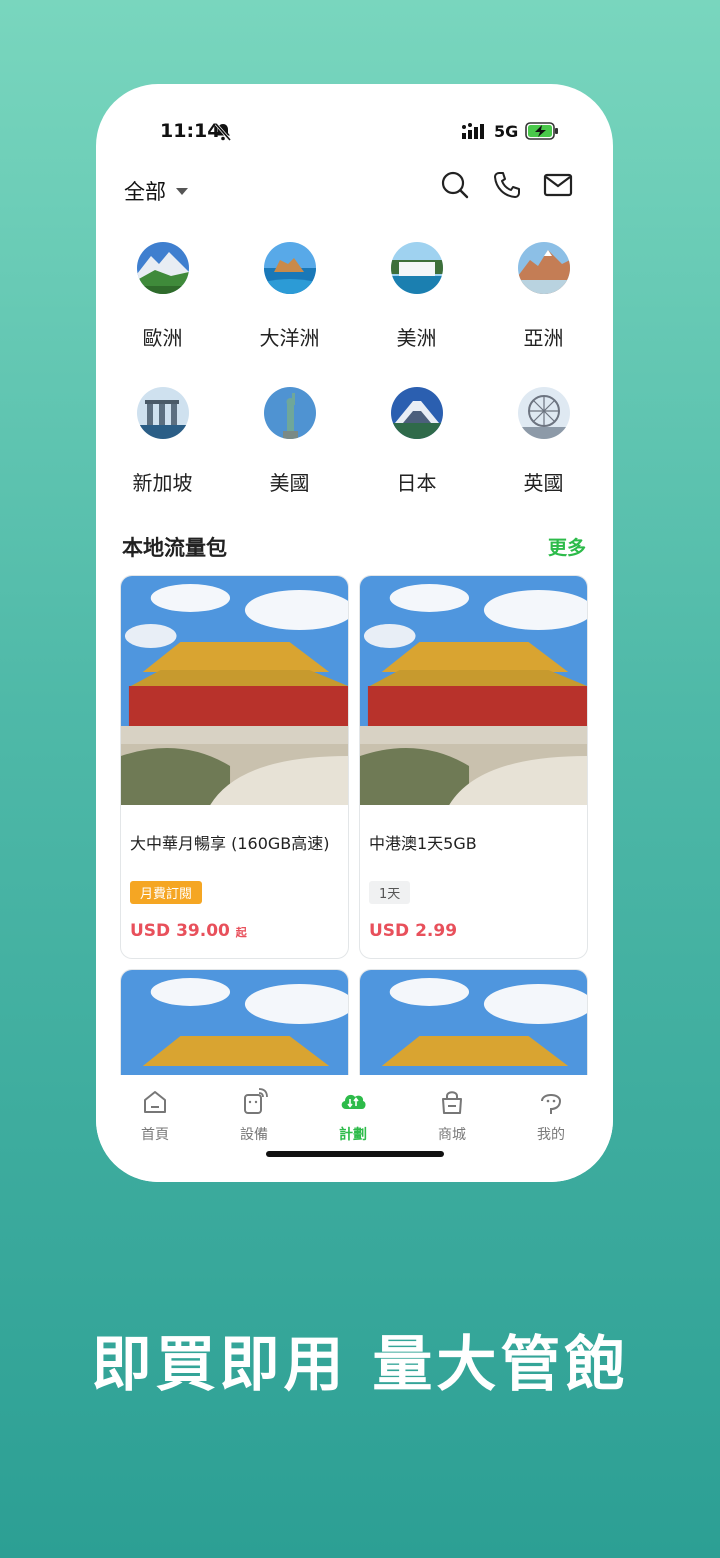  Describe the element at coordinates (166, 892) in the screenshot. I see `package-tag: 月費訂閱` at that location.